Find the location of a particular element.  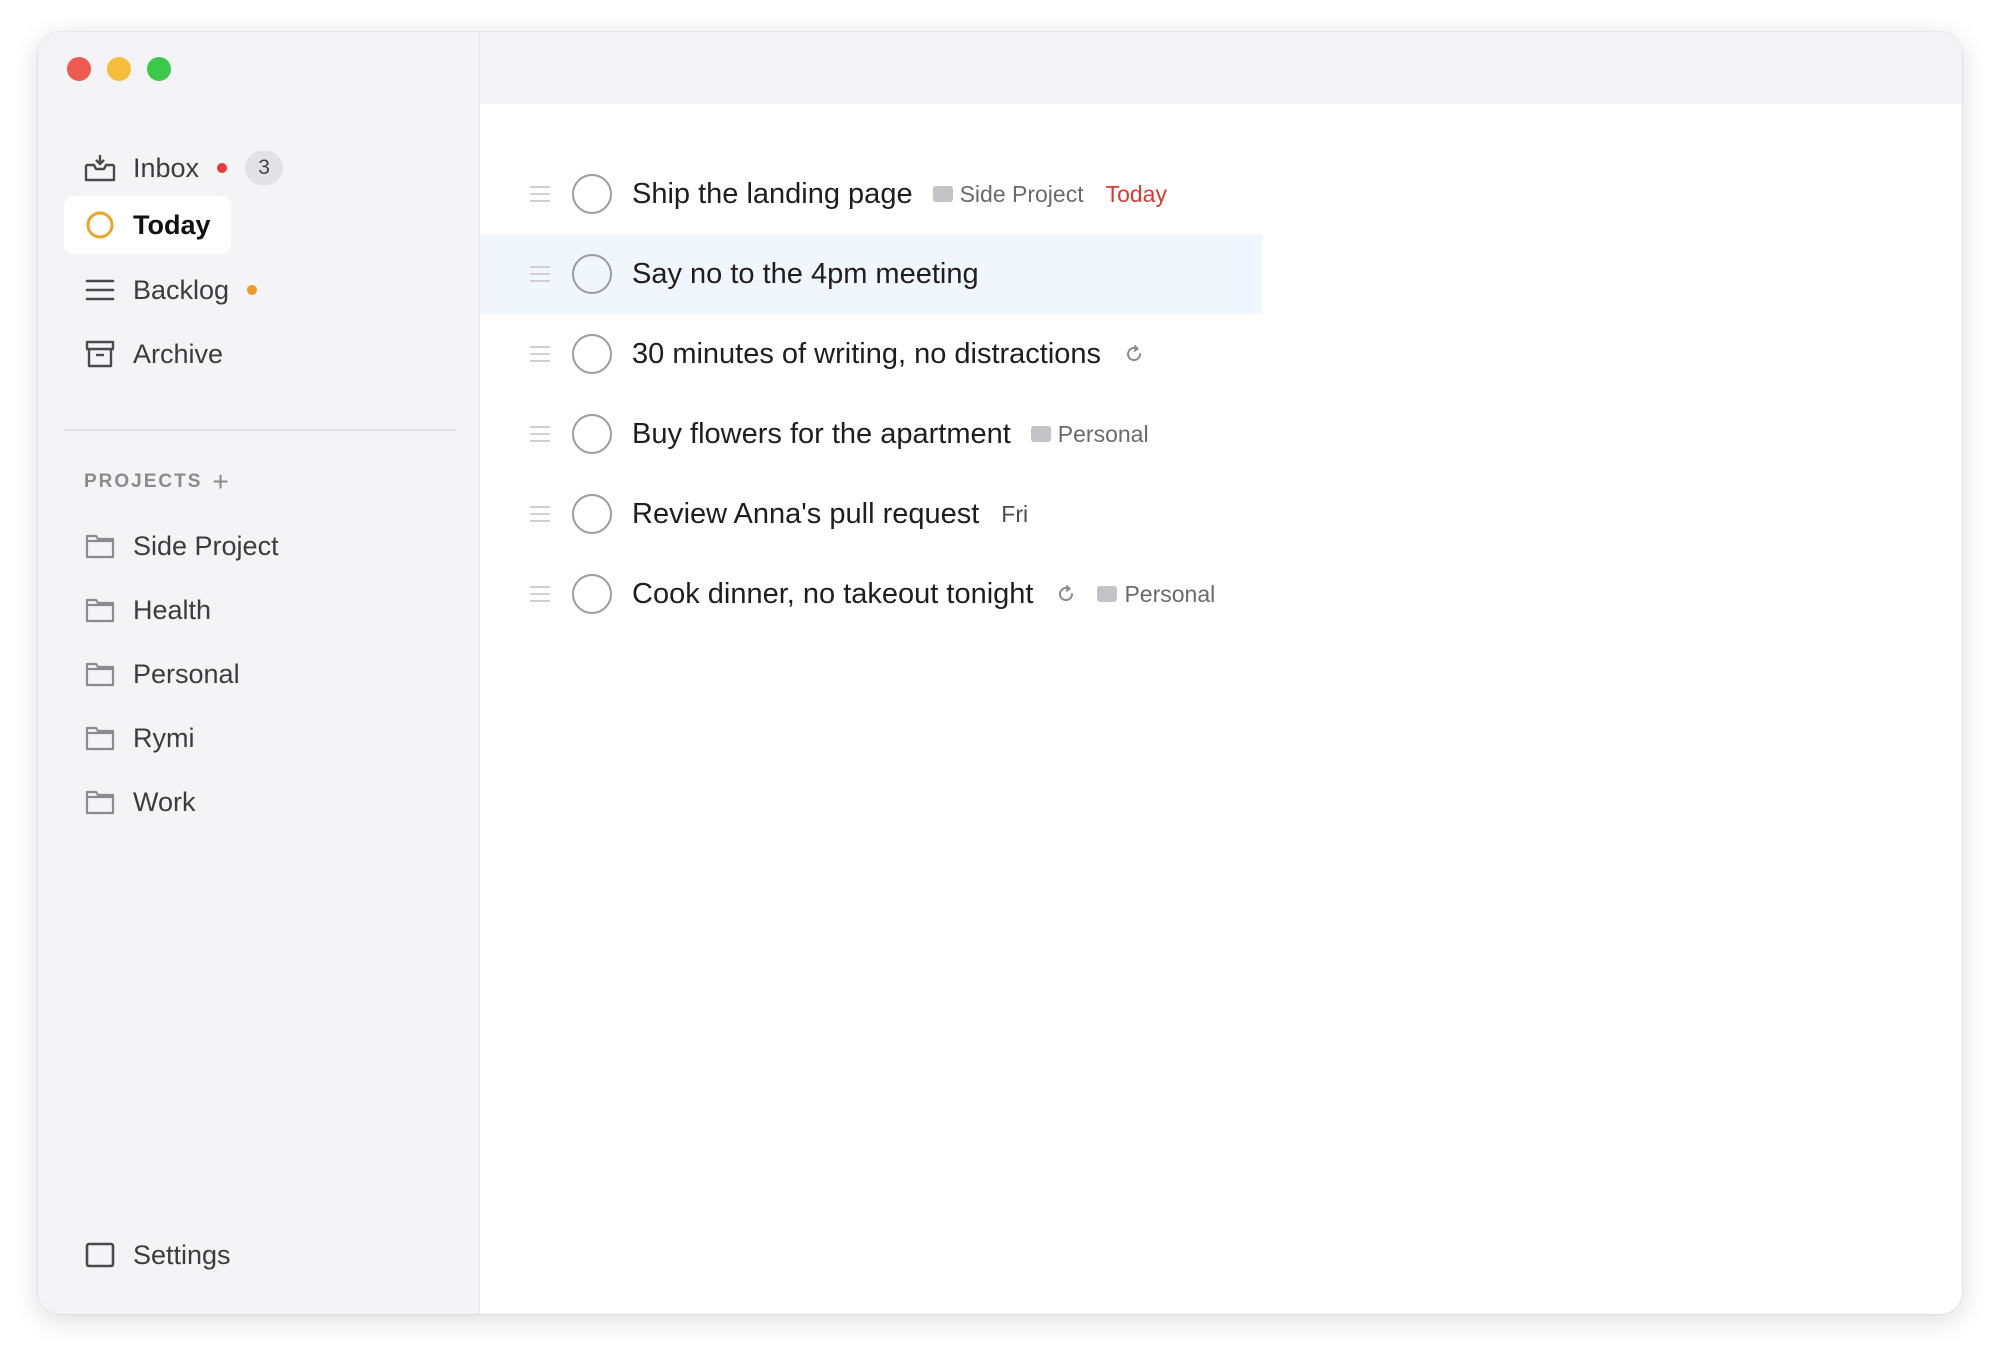

add-project-button: + is located at coordinates (220, 482).